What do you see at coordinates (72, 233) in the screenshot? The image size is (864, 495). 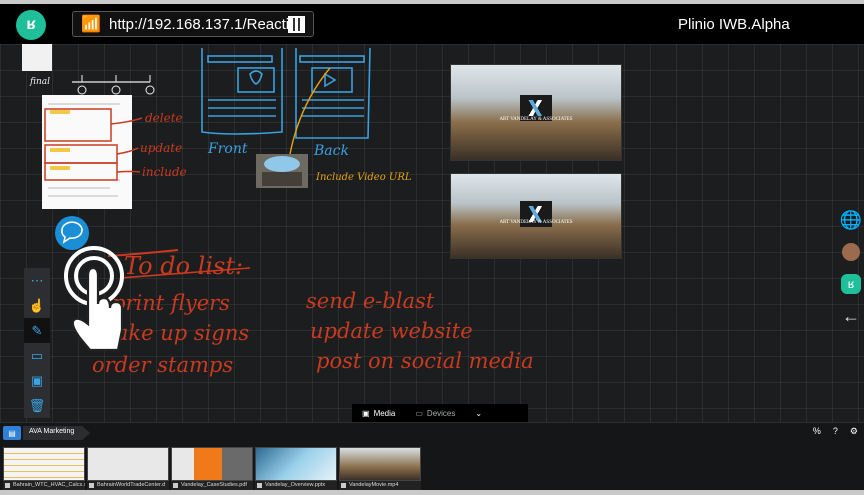 I see `chat-bubble-icon` at bounding box center [72, 233].